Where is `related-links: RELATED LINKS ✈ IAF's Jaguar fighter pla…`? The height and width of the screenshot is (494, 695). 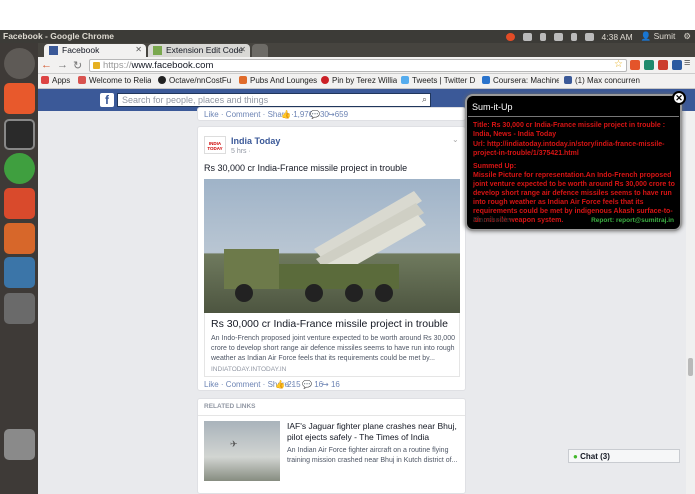 related-links: RELATED LINKS ✈ IAF's Jaguar fighter pla… is located at coordinates (331, 446).